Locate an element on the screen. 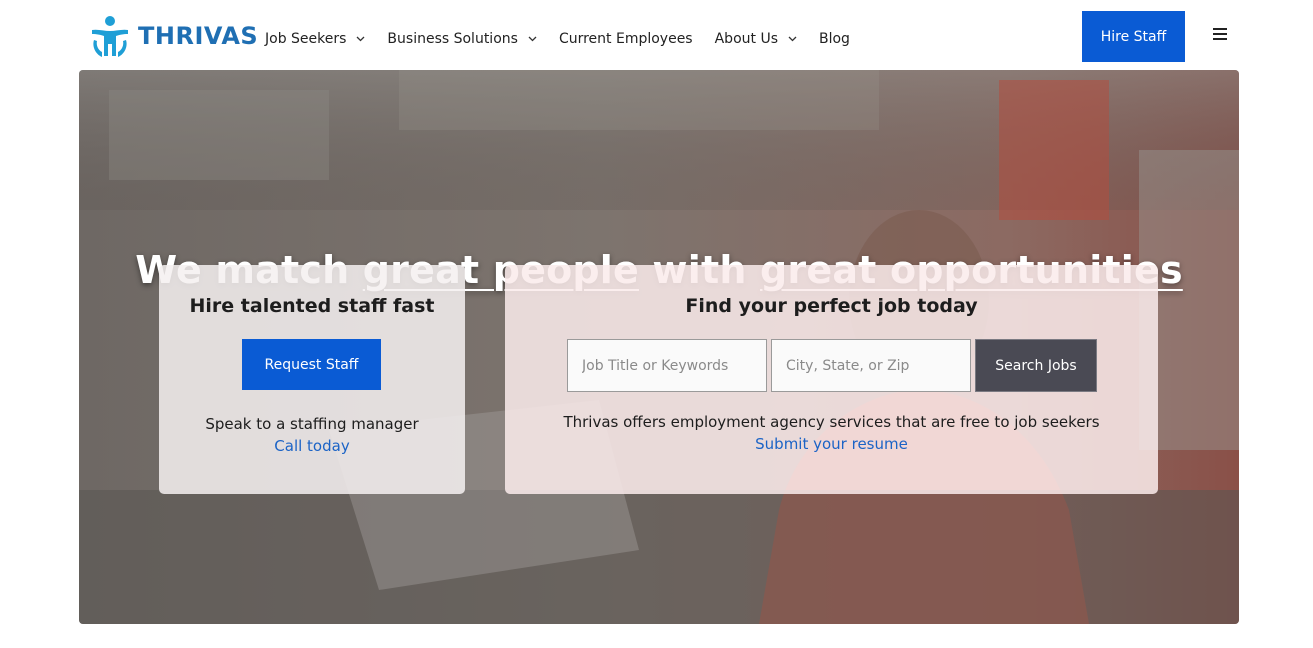 This screenshot has height=648, width=1313. nav-label: Current Employees is located at coordinates (625, 39).